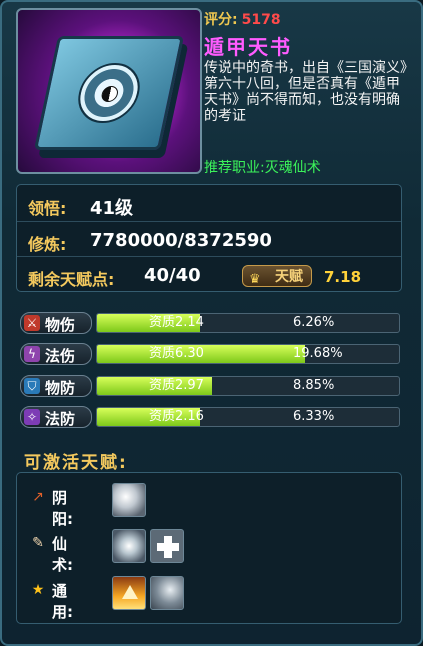 The height and width of the screenshot is (646, 423). I want to click on brush-icon: ✎, so click(38, 543).